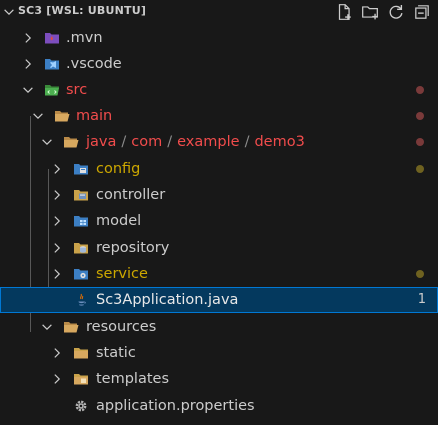 The height and width of the screenshot is (425, 438). What do you see at coordinates (82, 10) in the screenshot?
I see `workspace-title: SC3 [WSL: UBUNTU]` at bounding box center [82, 10].